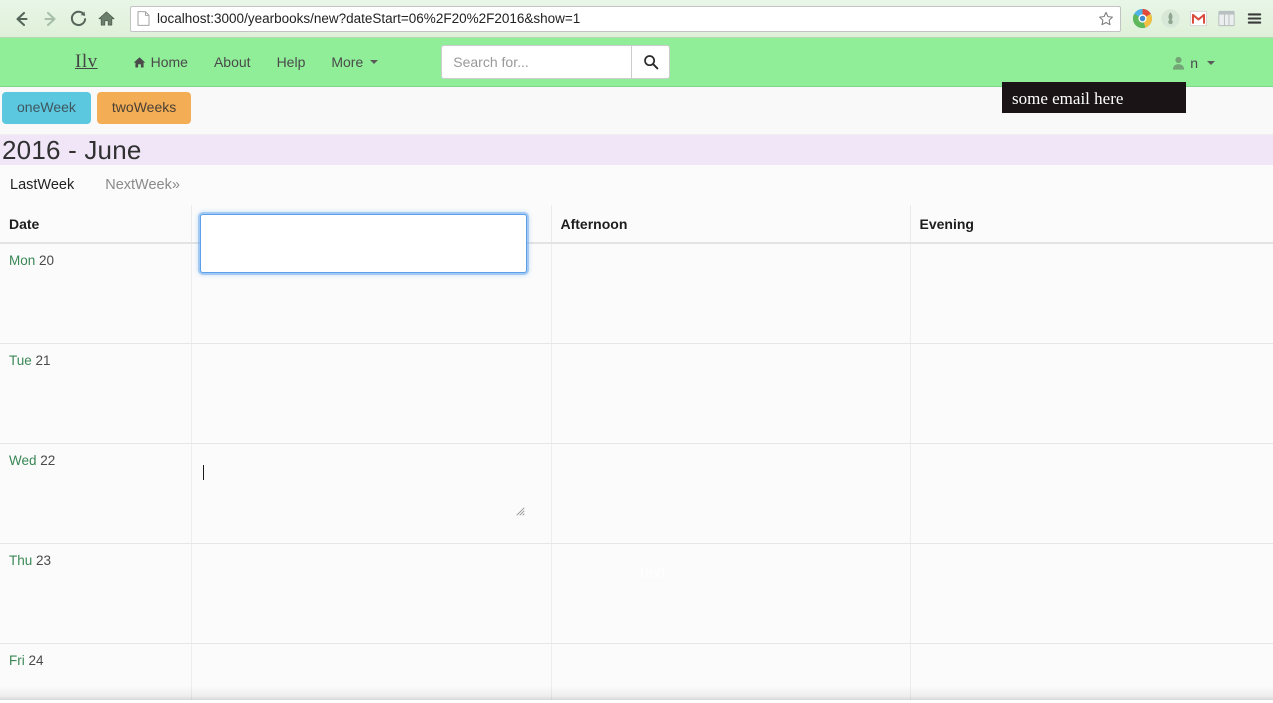 The width and height of the screenshot is (1273, 703). Describe the element at coordinates (23, 460) in the screenshot. I see `day-name: Wed` at that location.